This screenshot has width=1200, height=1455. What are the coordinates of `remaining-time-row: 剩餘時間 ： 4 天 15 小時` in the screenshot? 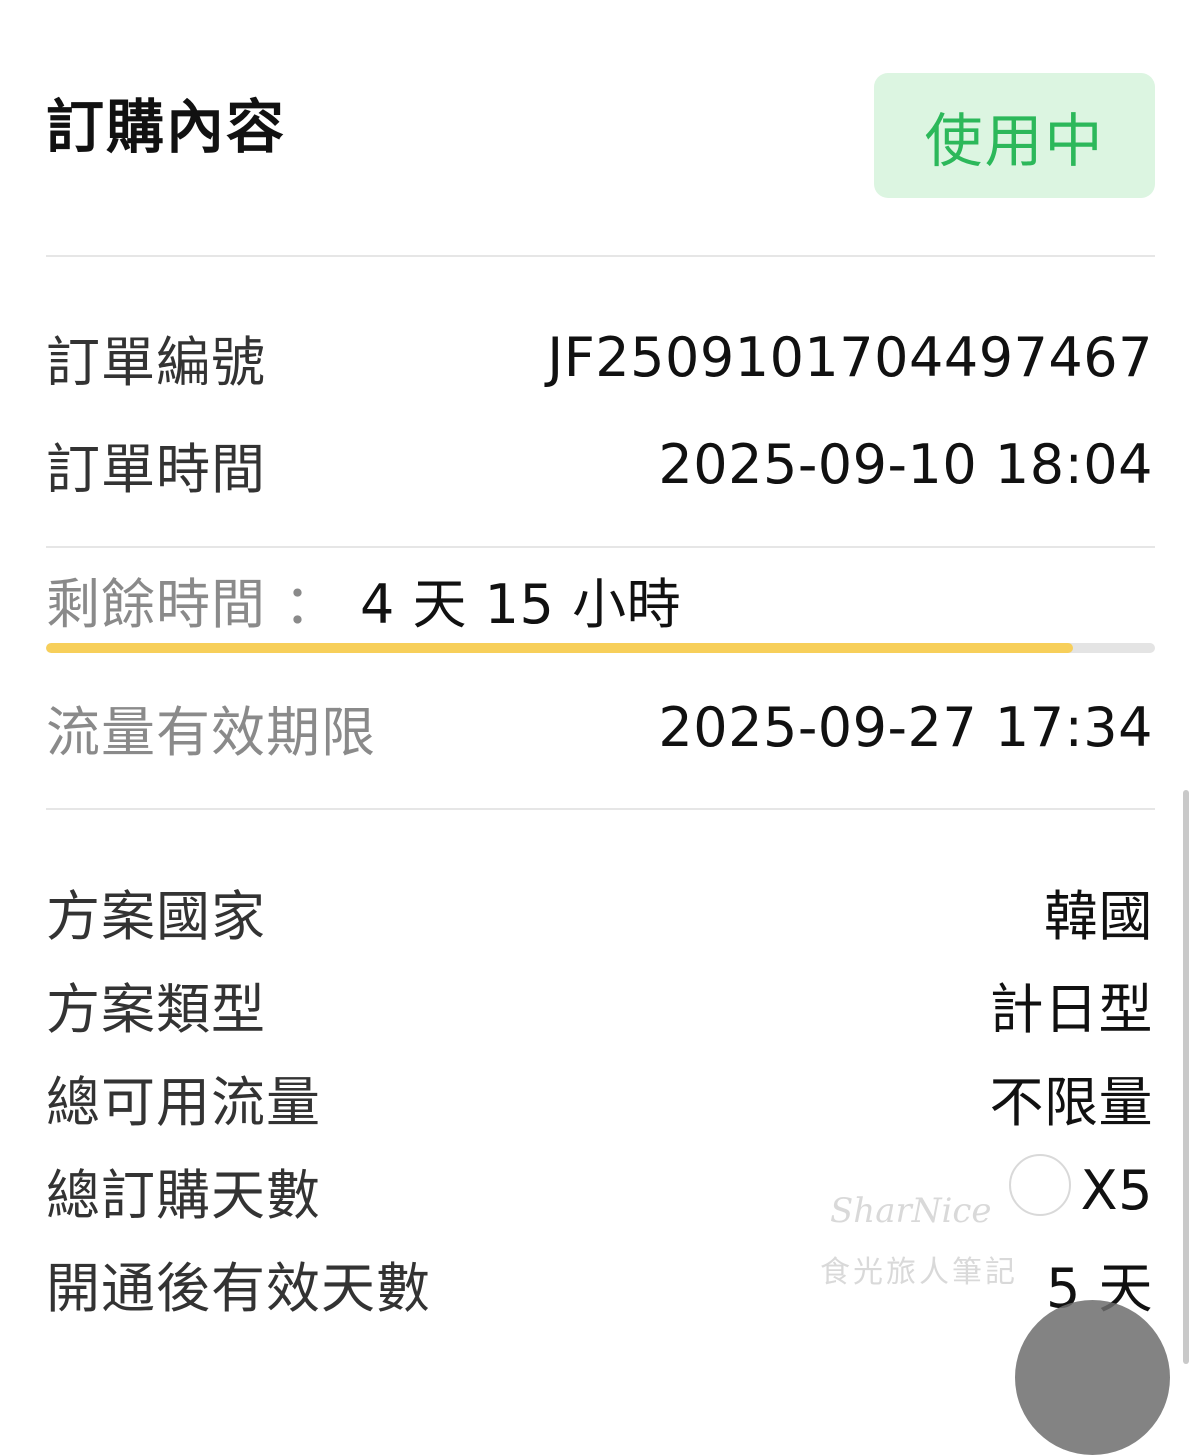 It's located at (363, 599).